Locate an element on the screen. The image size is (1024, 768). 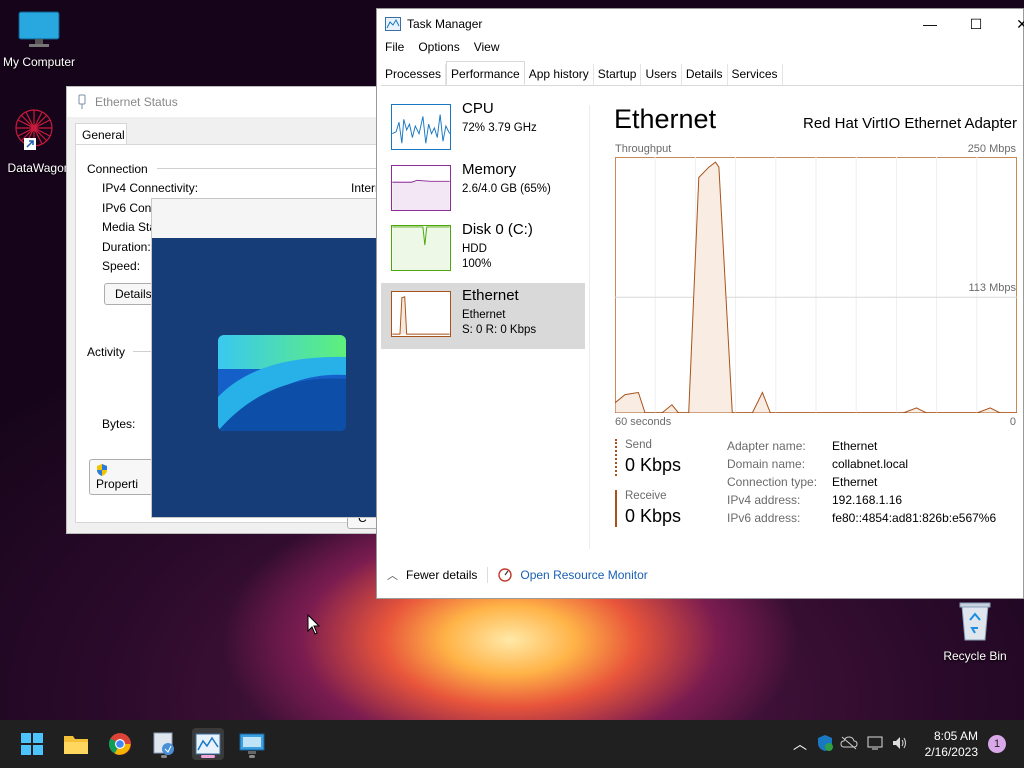
send-stat: Send 0 Kbps is located at coordinates (648, 457).